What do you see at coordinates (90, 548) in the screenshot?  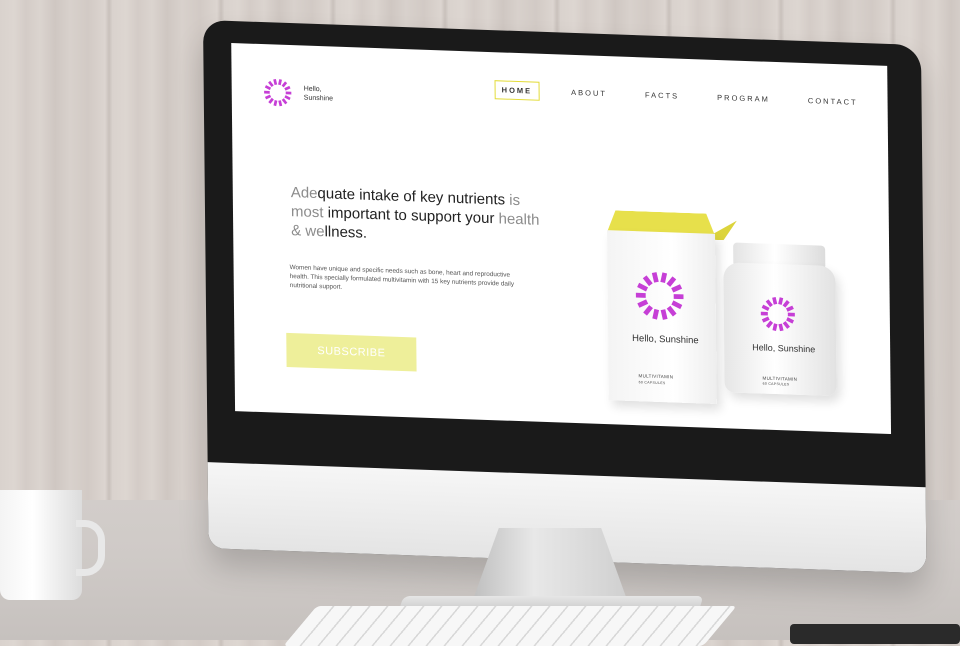 I see `mug-handle` at bounding box center [90, 548].